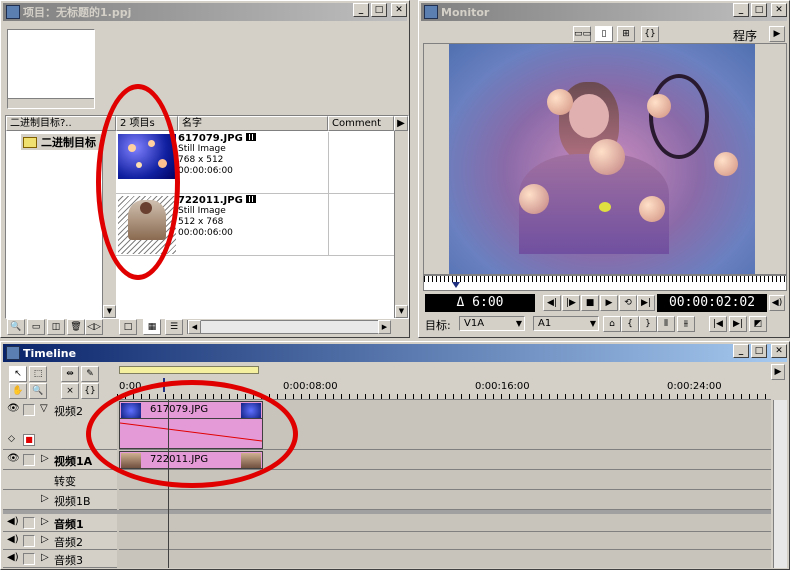  Describe the element at coordinates (167, 385) in the screenshot. I see `edit-line-marker` at that location.